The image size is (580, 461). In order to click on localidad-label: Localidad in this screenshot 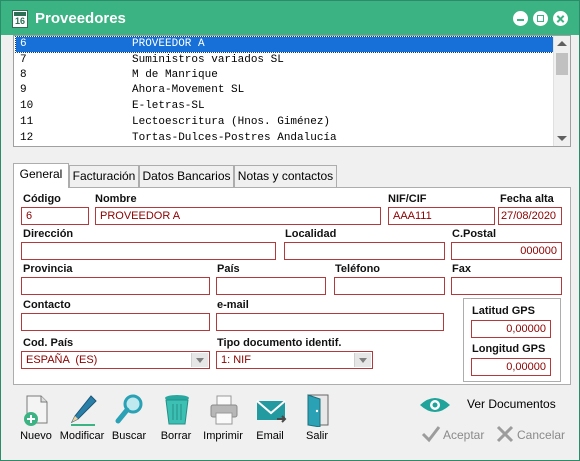, I will do `click(311, 234)`.